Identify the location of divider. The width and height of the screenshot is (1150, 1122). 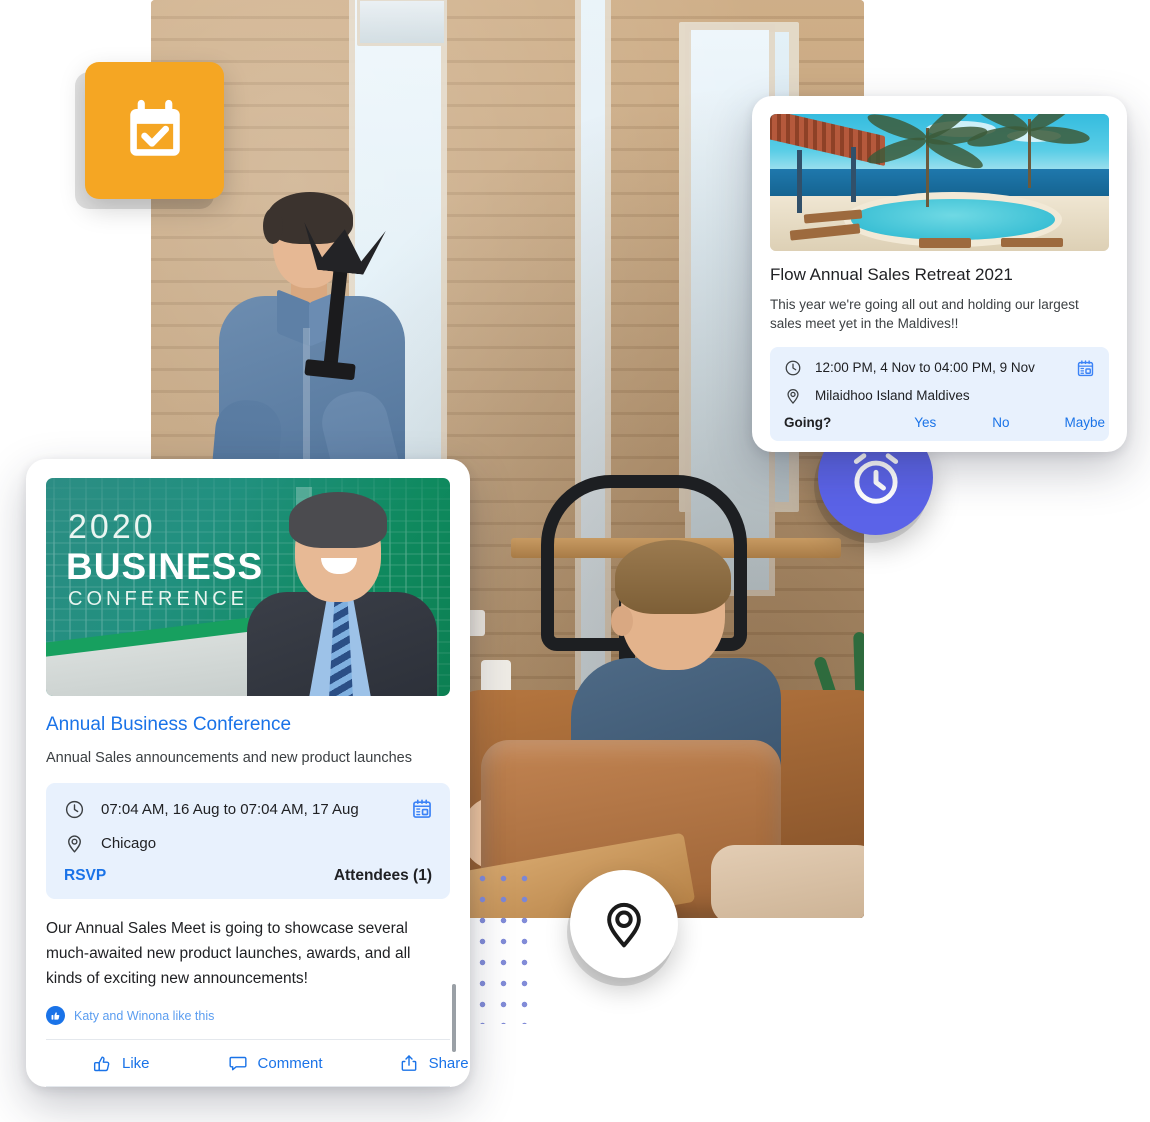
(248, 1086).